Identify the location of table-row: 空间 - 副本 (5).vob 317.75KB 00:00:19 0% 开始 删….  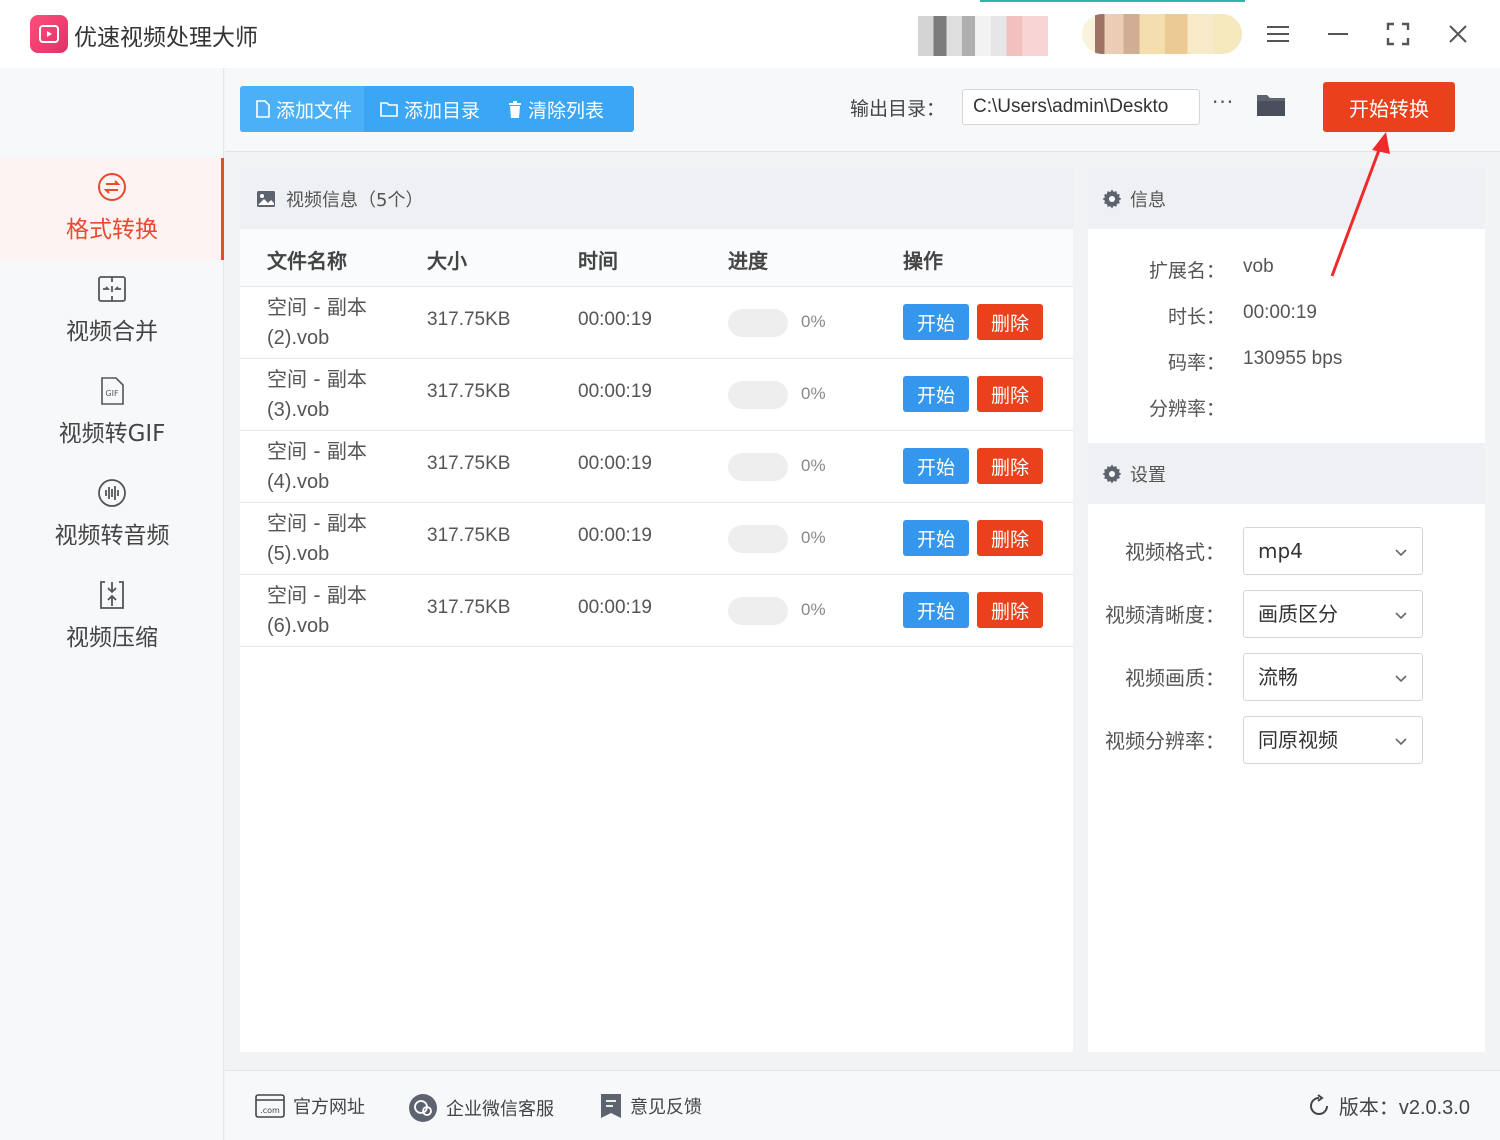
(656, 539).